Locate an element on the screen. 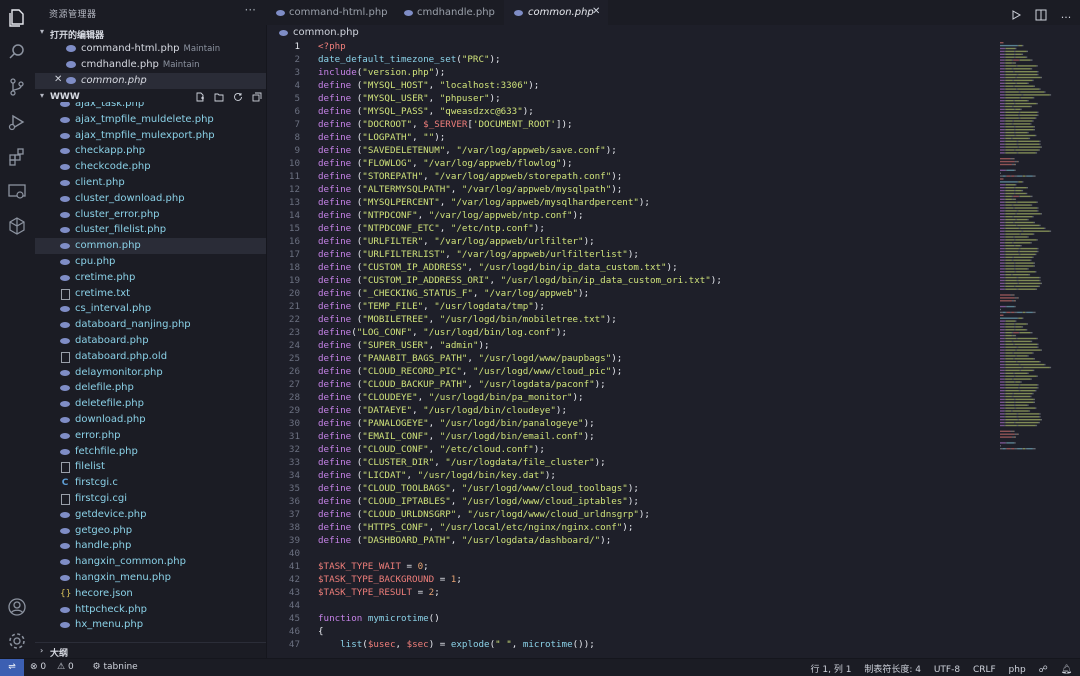  source-control-icon is located at coordinates (17, 87).